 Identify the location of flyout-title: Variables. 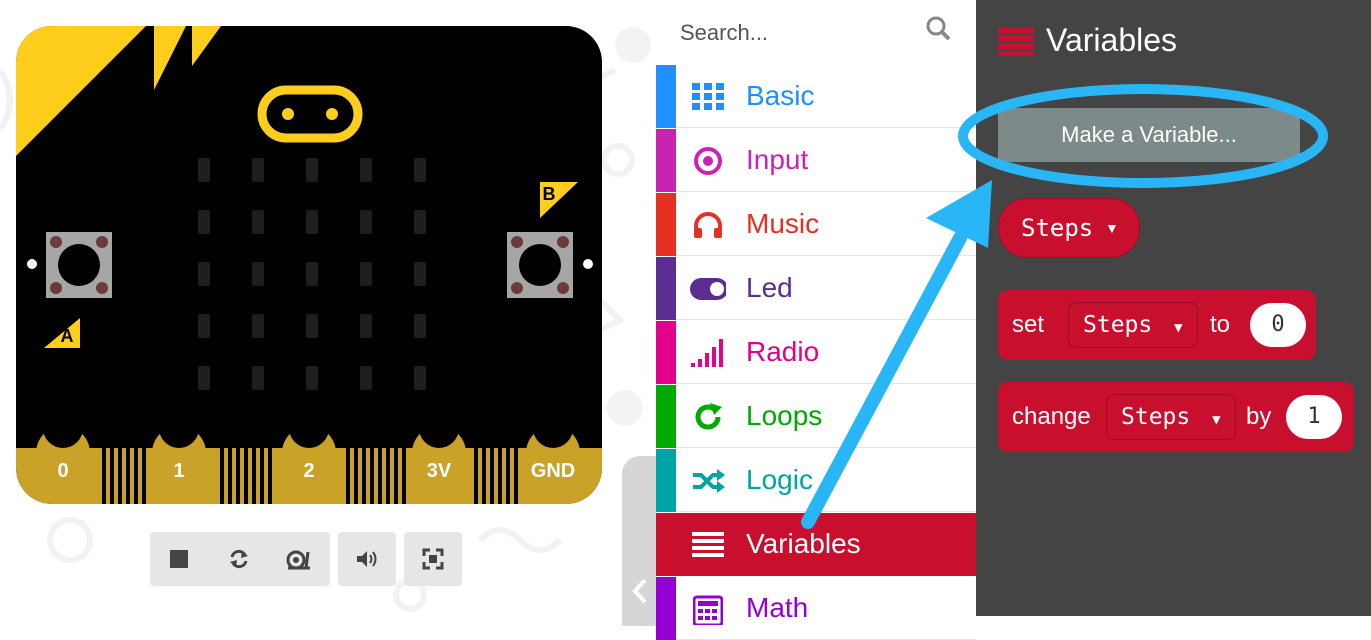
(1112, 40).